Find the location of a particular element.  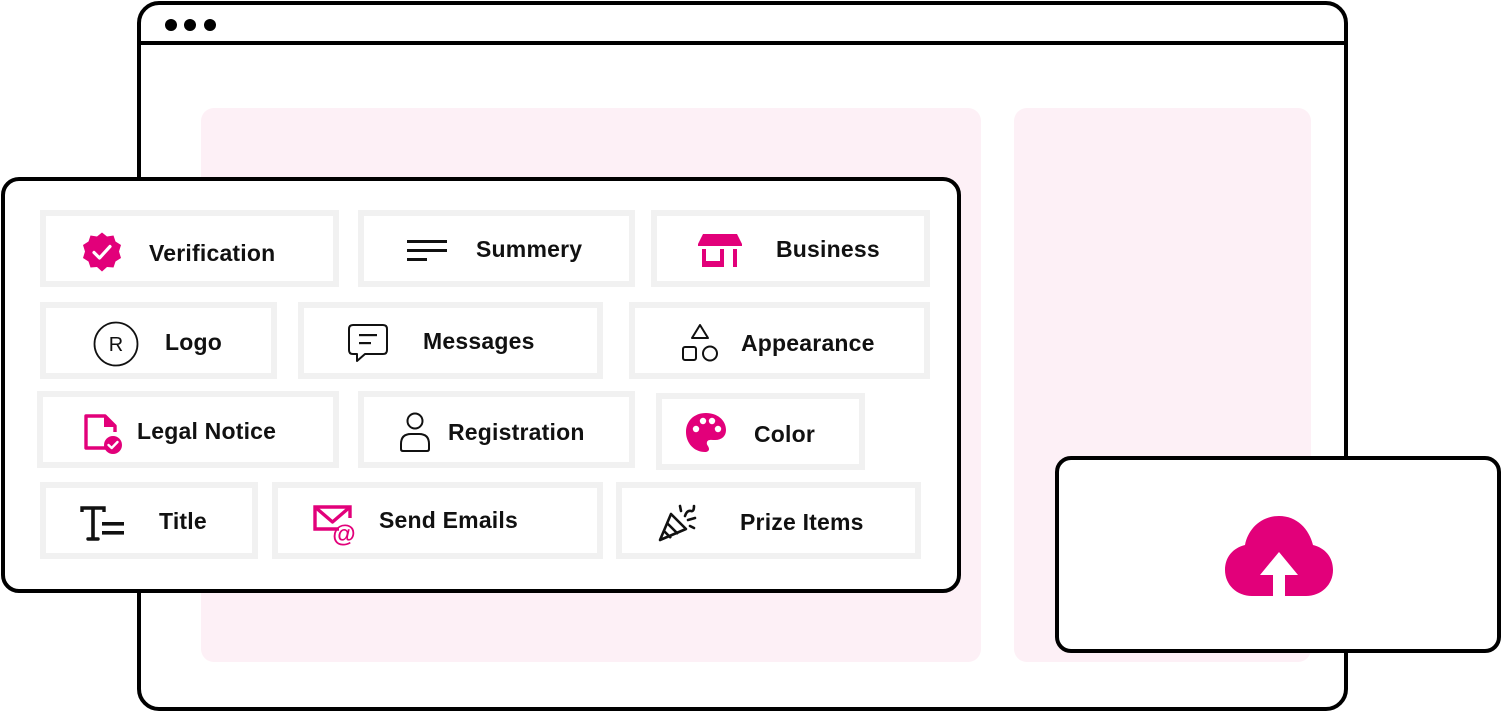

settings-item-verification: Verification is located at coordinates (189, 248).